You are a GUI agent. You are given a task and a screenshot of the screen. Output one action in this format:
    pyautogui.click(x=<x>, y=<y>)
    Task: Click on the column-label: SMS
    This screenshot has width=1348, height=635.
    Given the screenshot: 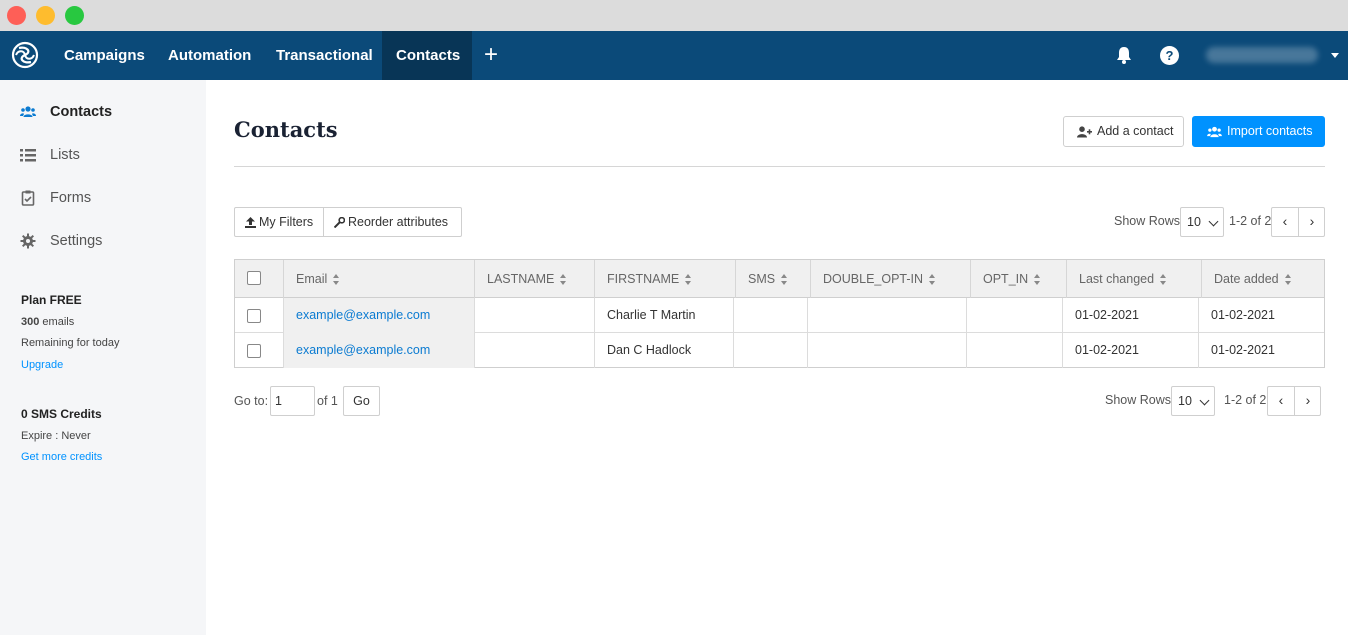 What is the action you would take?
    pyautogui.click(x=762, y=279)
    